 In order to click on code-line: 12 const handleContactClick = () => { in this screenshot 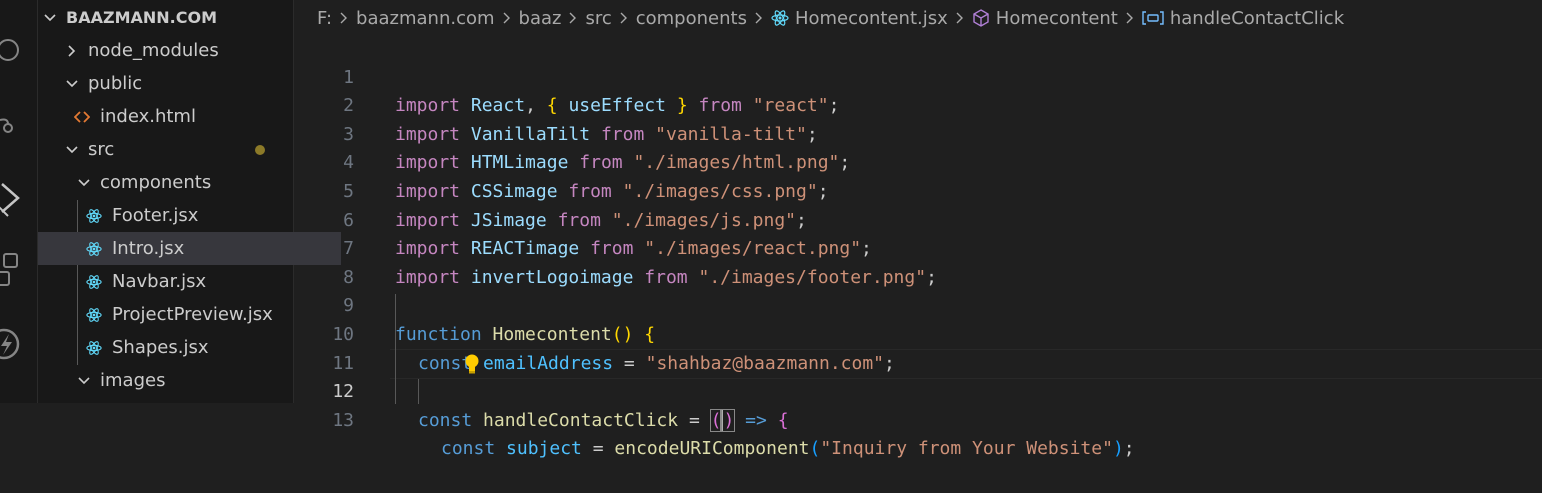, I will do `click(918, 391)`.